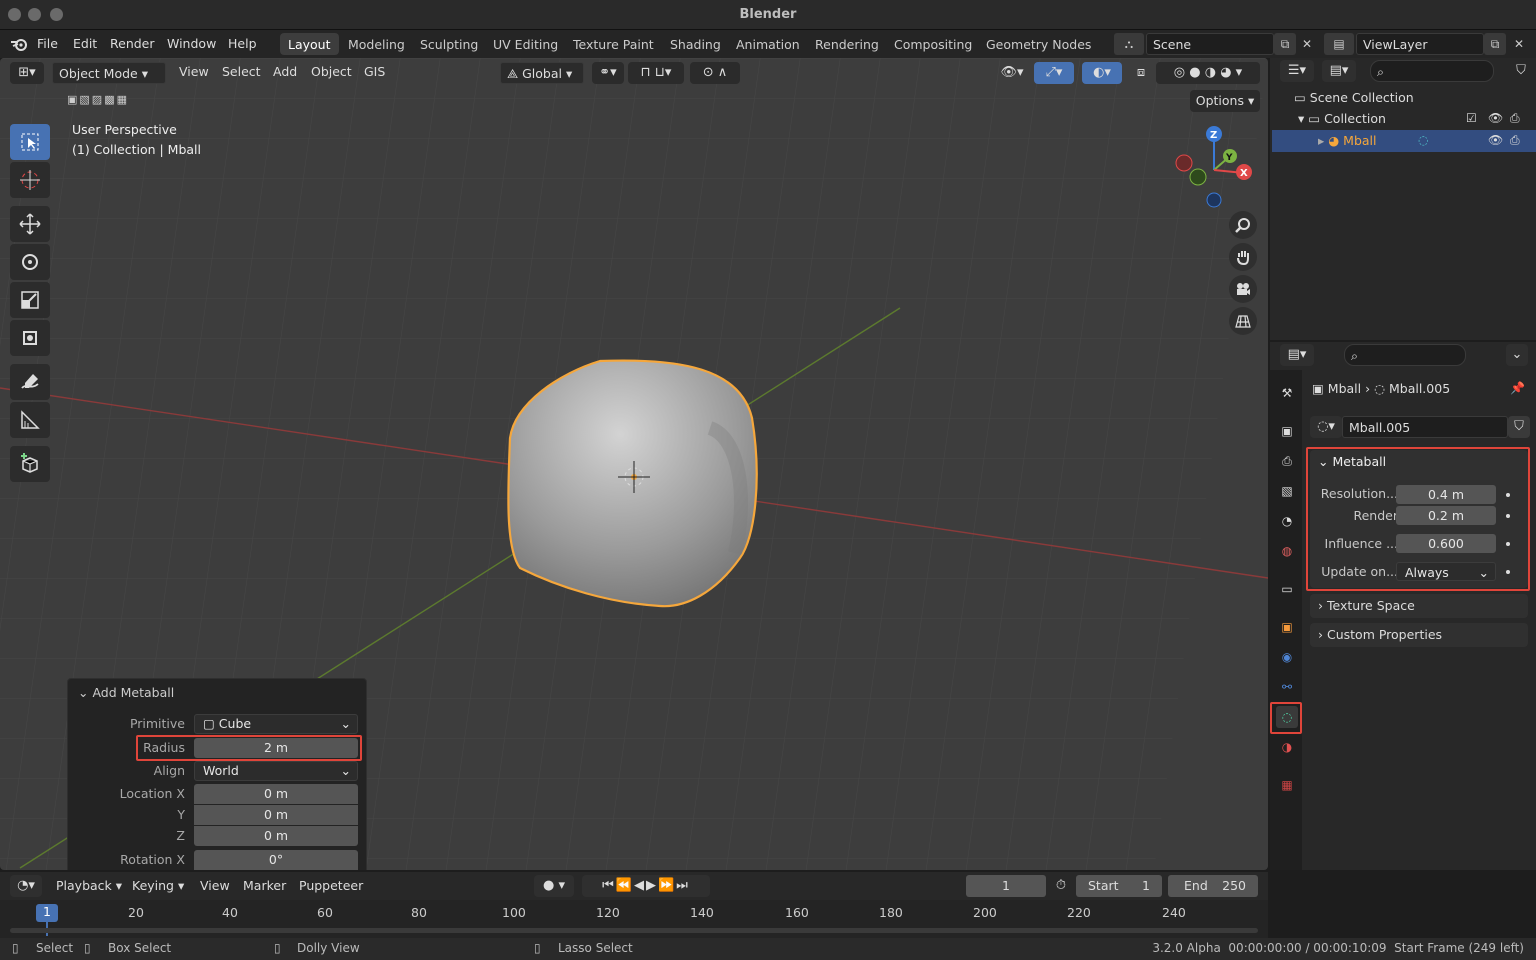  Describe the element at coordinates (30, 262) in the screenshot. I see `rotate-tool` at that location.